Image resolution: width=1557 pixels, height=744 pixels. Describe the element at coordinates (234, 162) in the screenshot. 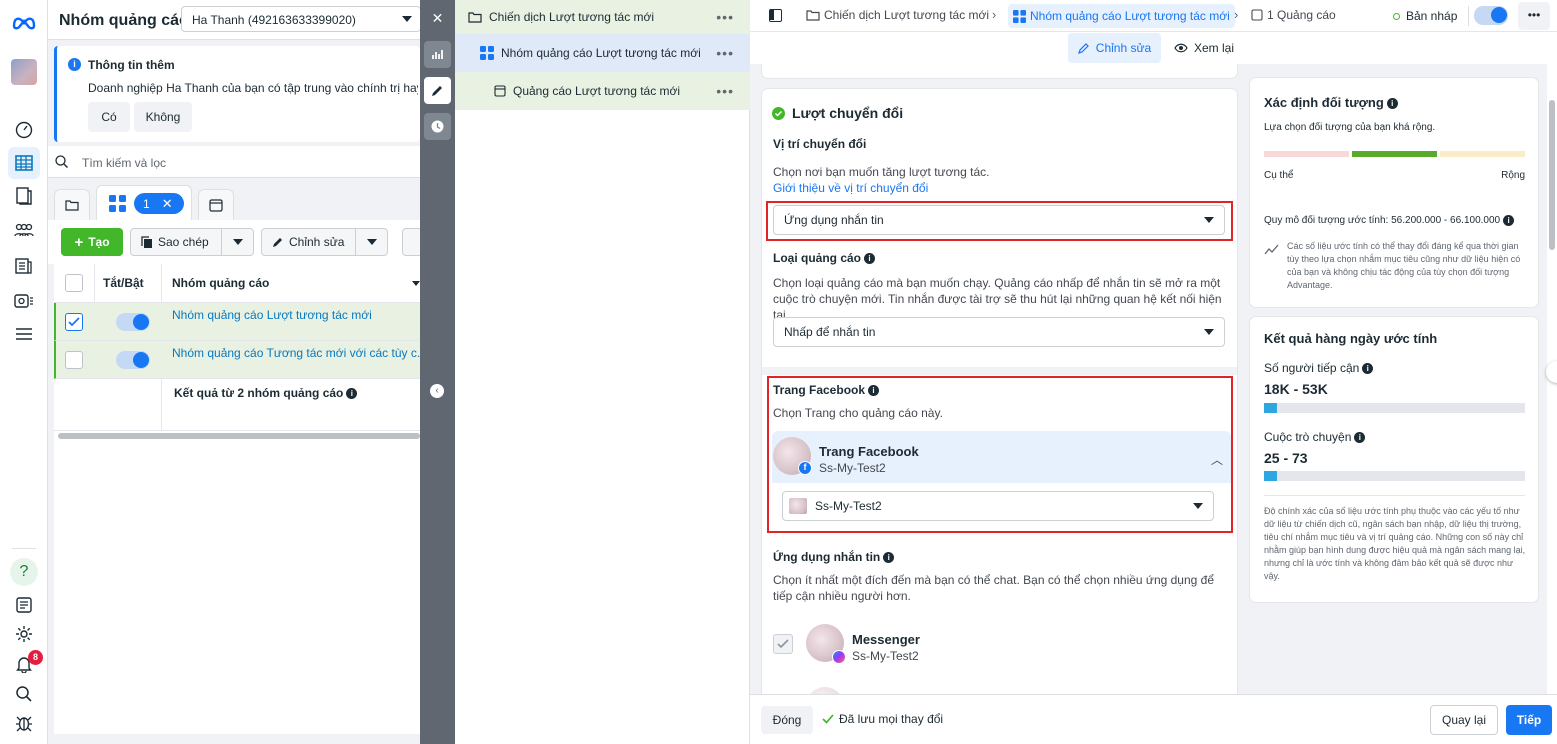

I see `search-filter-bar: Tìm kiếm và lọc` at that location.